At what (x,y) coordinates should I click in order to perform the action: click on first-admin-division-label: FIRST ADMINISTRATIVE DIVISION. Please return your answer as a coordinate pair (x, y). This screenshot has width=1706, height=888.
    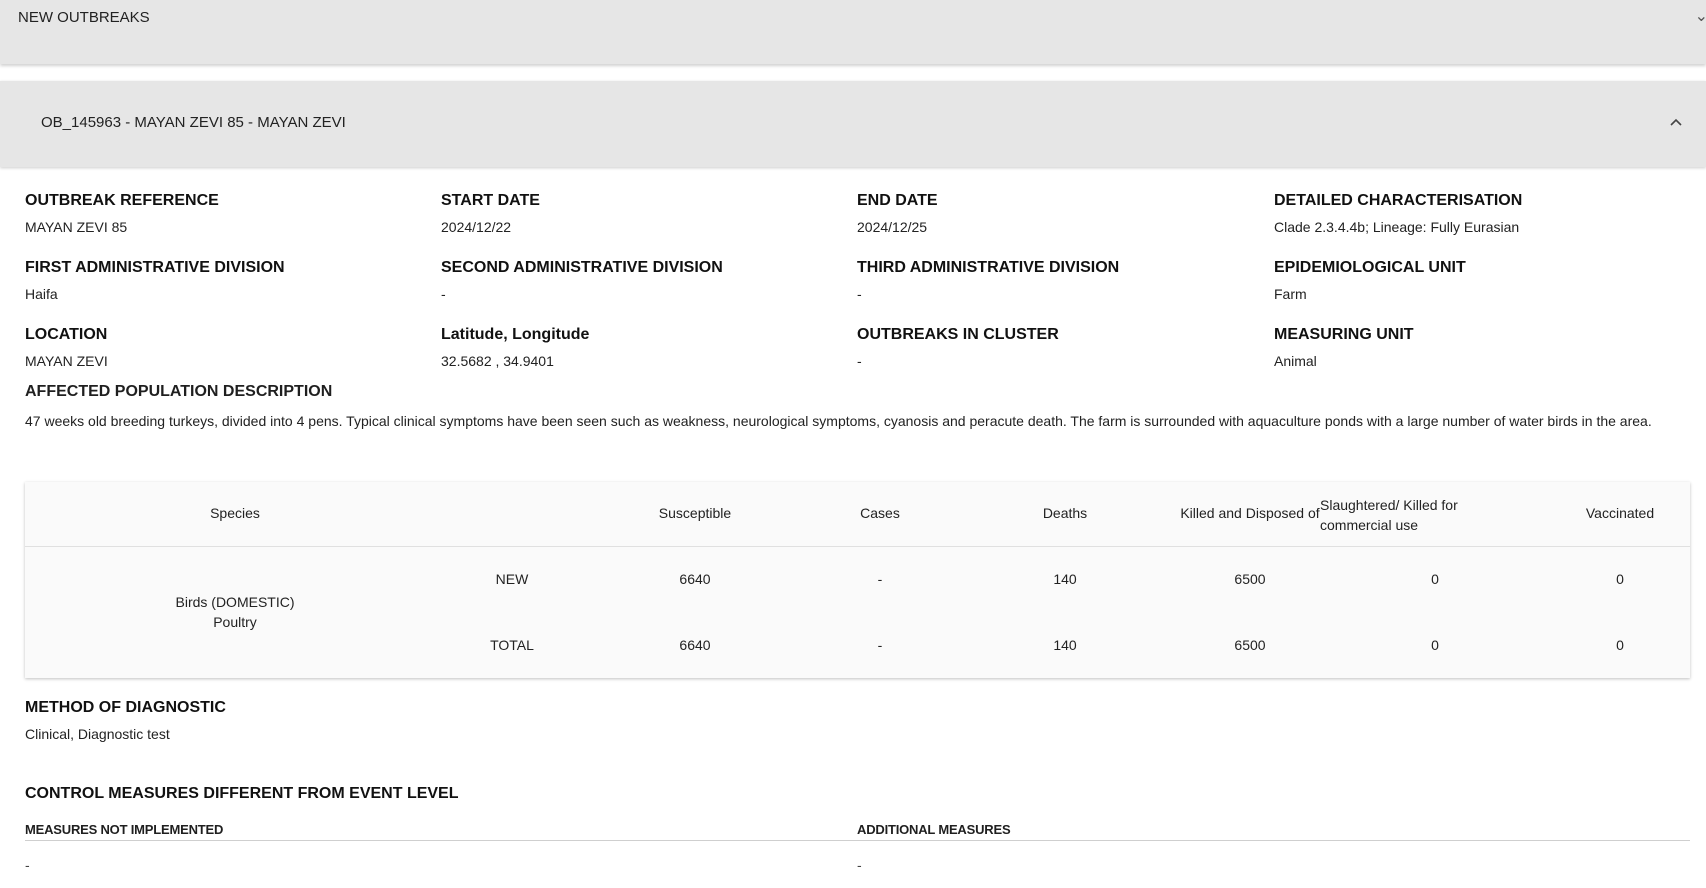
    Looking at the image, I should click on (155, 267).